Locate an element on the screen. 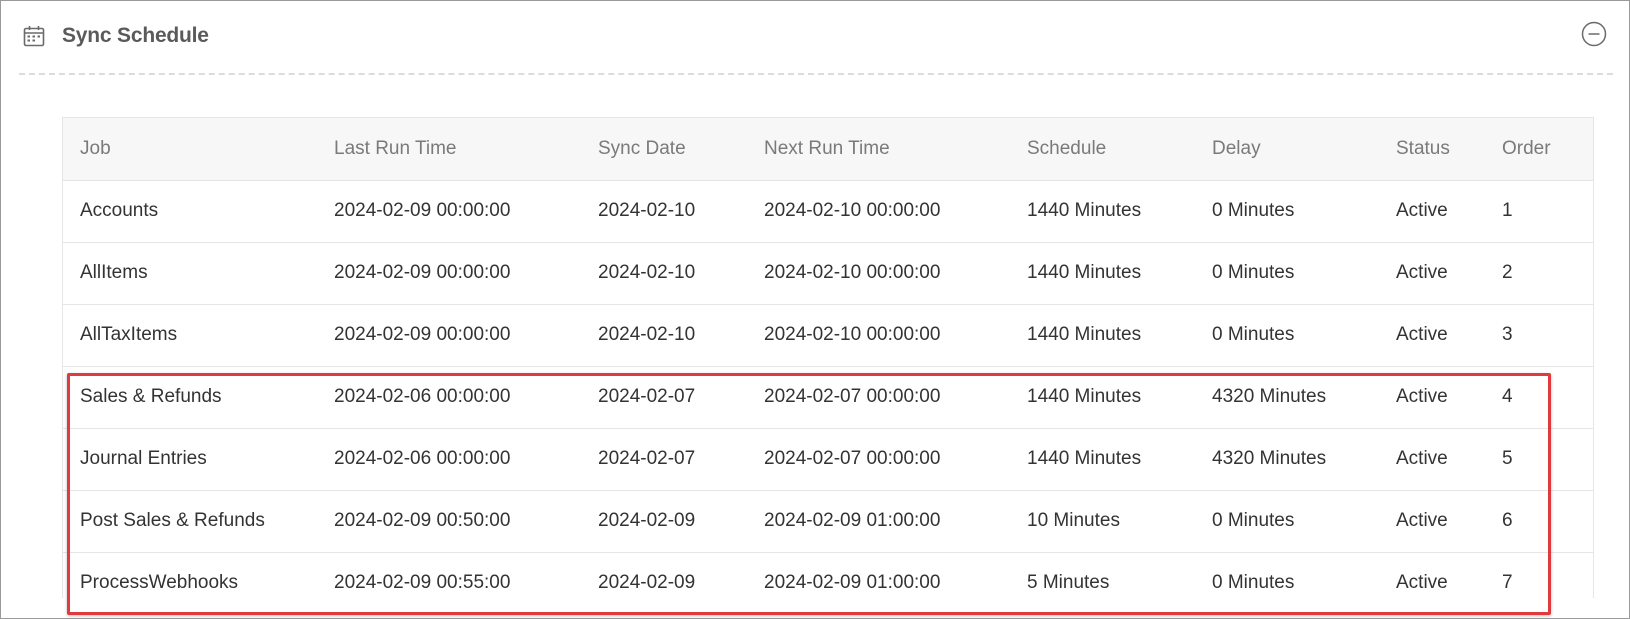 The height and width of the screenshot is (619, 1630). cell-order: 5 is located at coordinates (1539, 459).